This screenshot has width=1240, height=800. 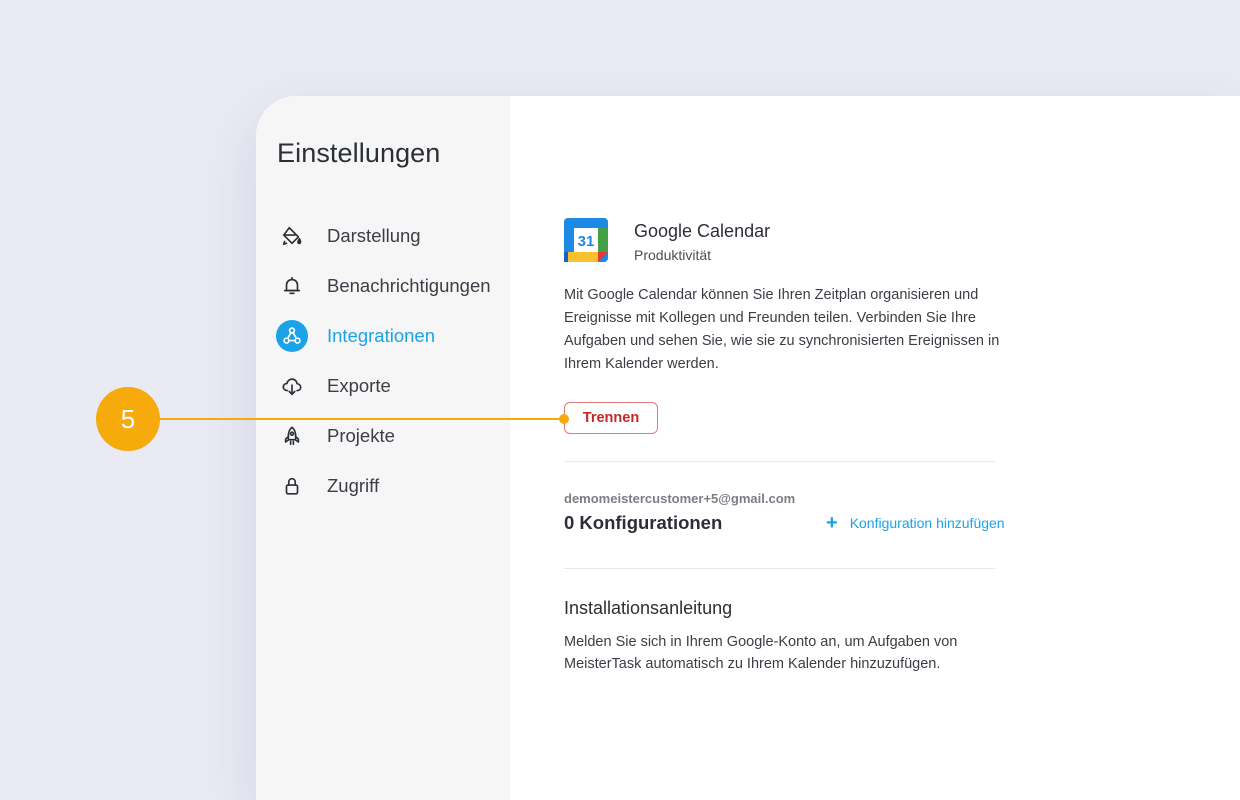 What do you see at coordinates (374, 235) in the screenshot?
I see `sidebar-item-label: Darstellung` at bounding box center [374, 235].